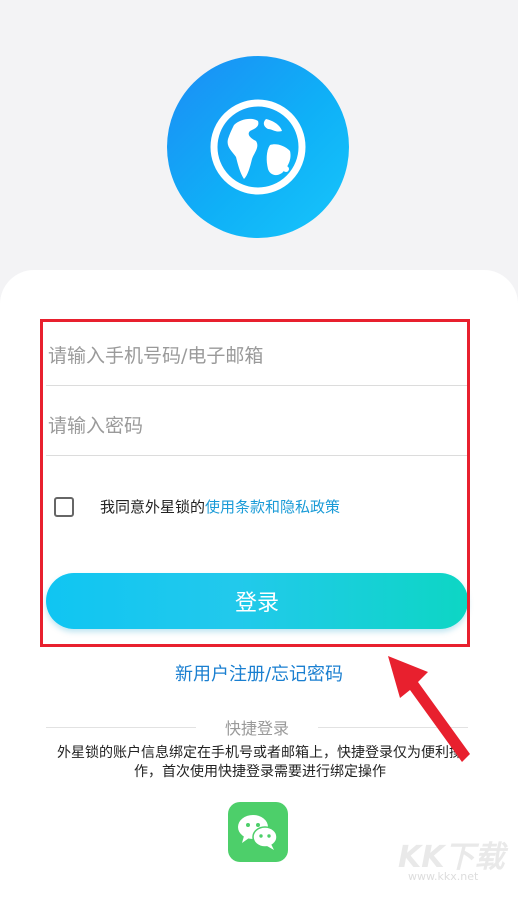 This screenshot has width=518, height=910. I want to click on password-input, so click(257, 426).